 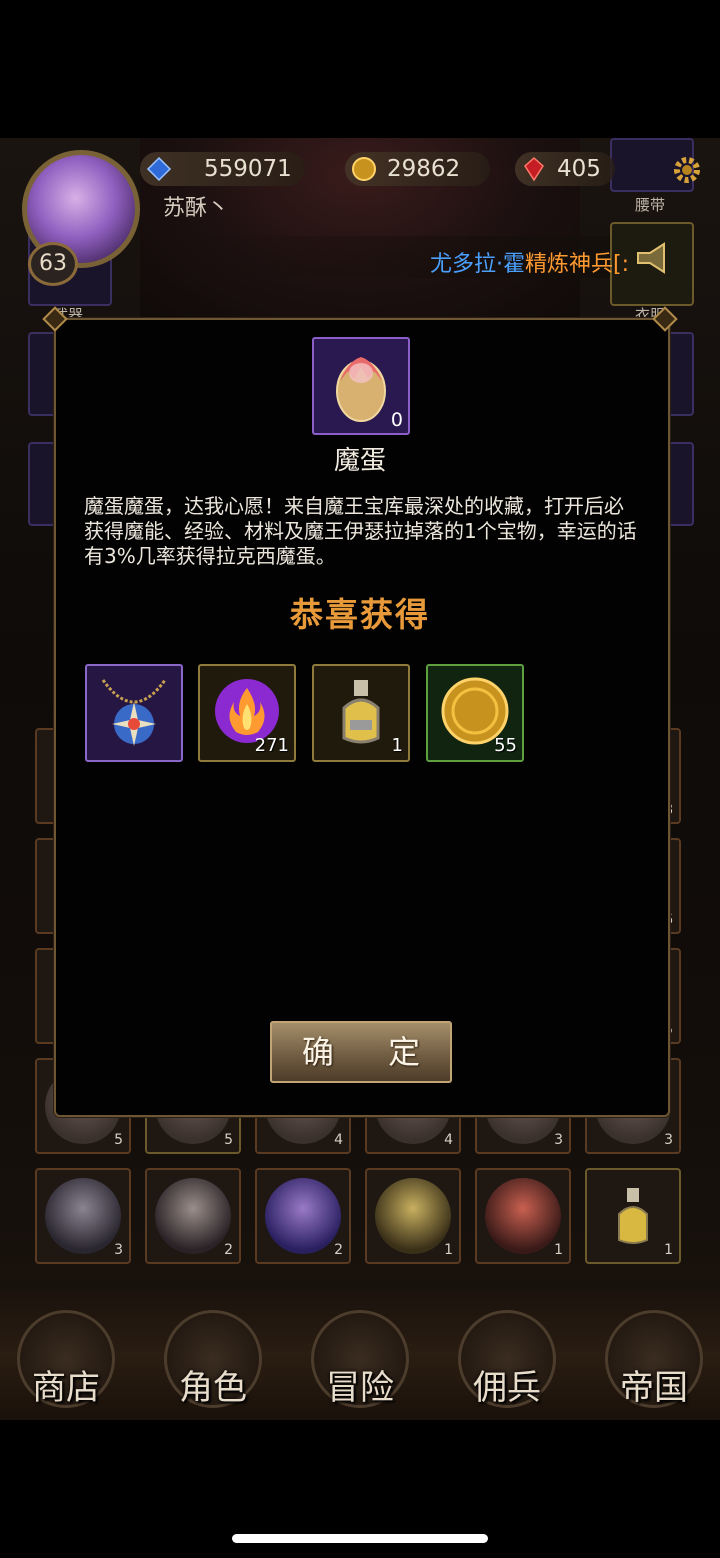 What do you see at coordinates (118, 1250) in the screenshot?
I see `hero-card-count: 3` at bounding box center [118, 1250].